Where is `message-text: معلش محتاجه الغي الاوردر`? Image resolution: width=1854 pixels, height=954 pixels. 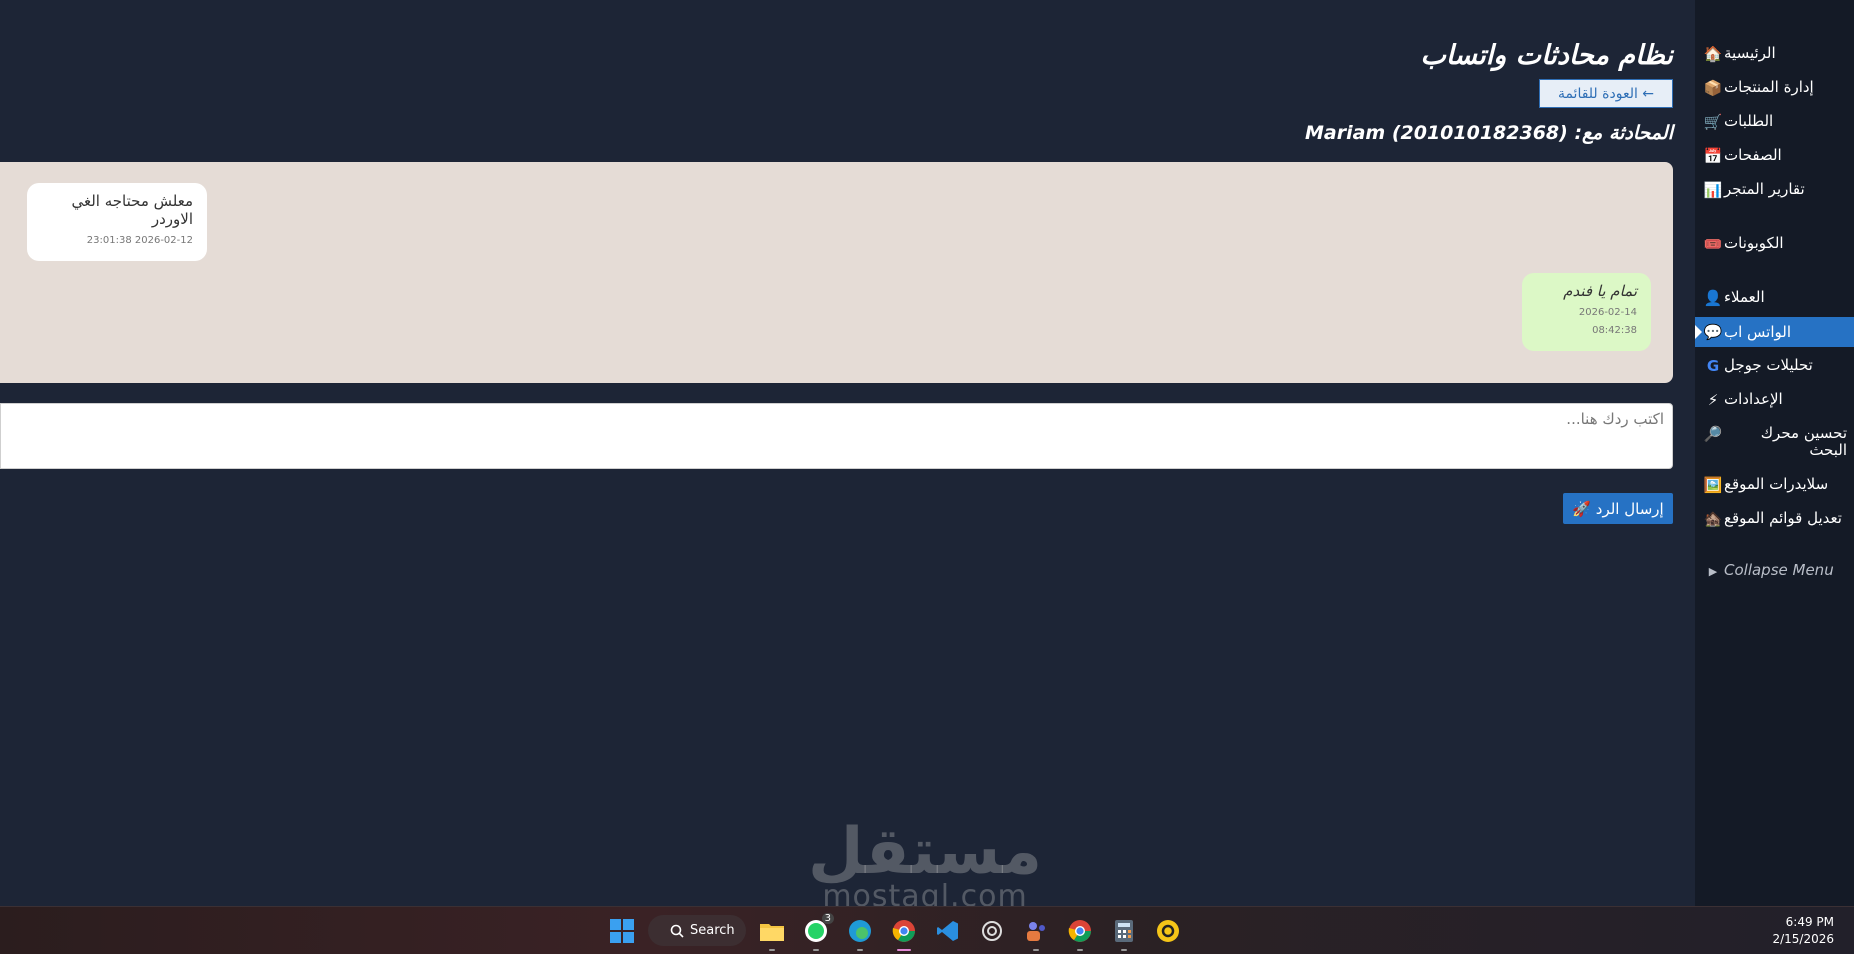 message-text: معلش محتاجه الغي الاوردر is located at coordinates (132, 210).